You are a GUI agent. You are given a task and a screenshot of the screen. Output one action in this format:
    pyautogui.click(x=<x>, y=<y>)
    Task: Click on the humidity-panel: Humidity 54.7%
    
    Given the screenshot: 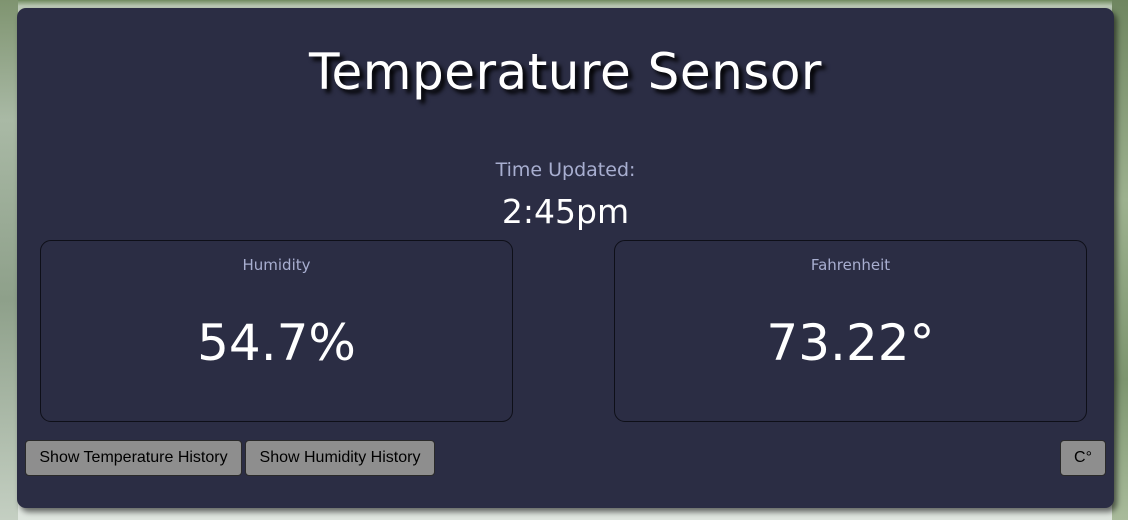 What is the action you would take?
    pyautogui.click(x=276, y=331)
    